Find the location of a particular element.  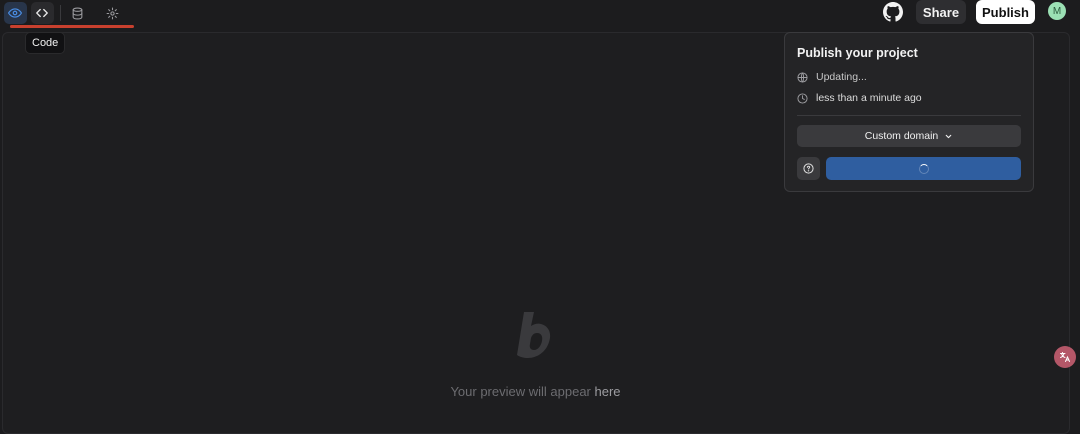

chevron-down-icon is located at coordinates (948, 136).